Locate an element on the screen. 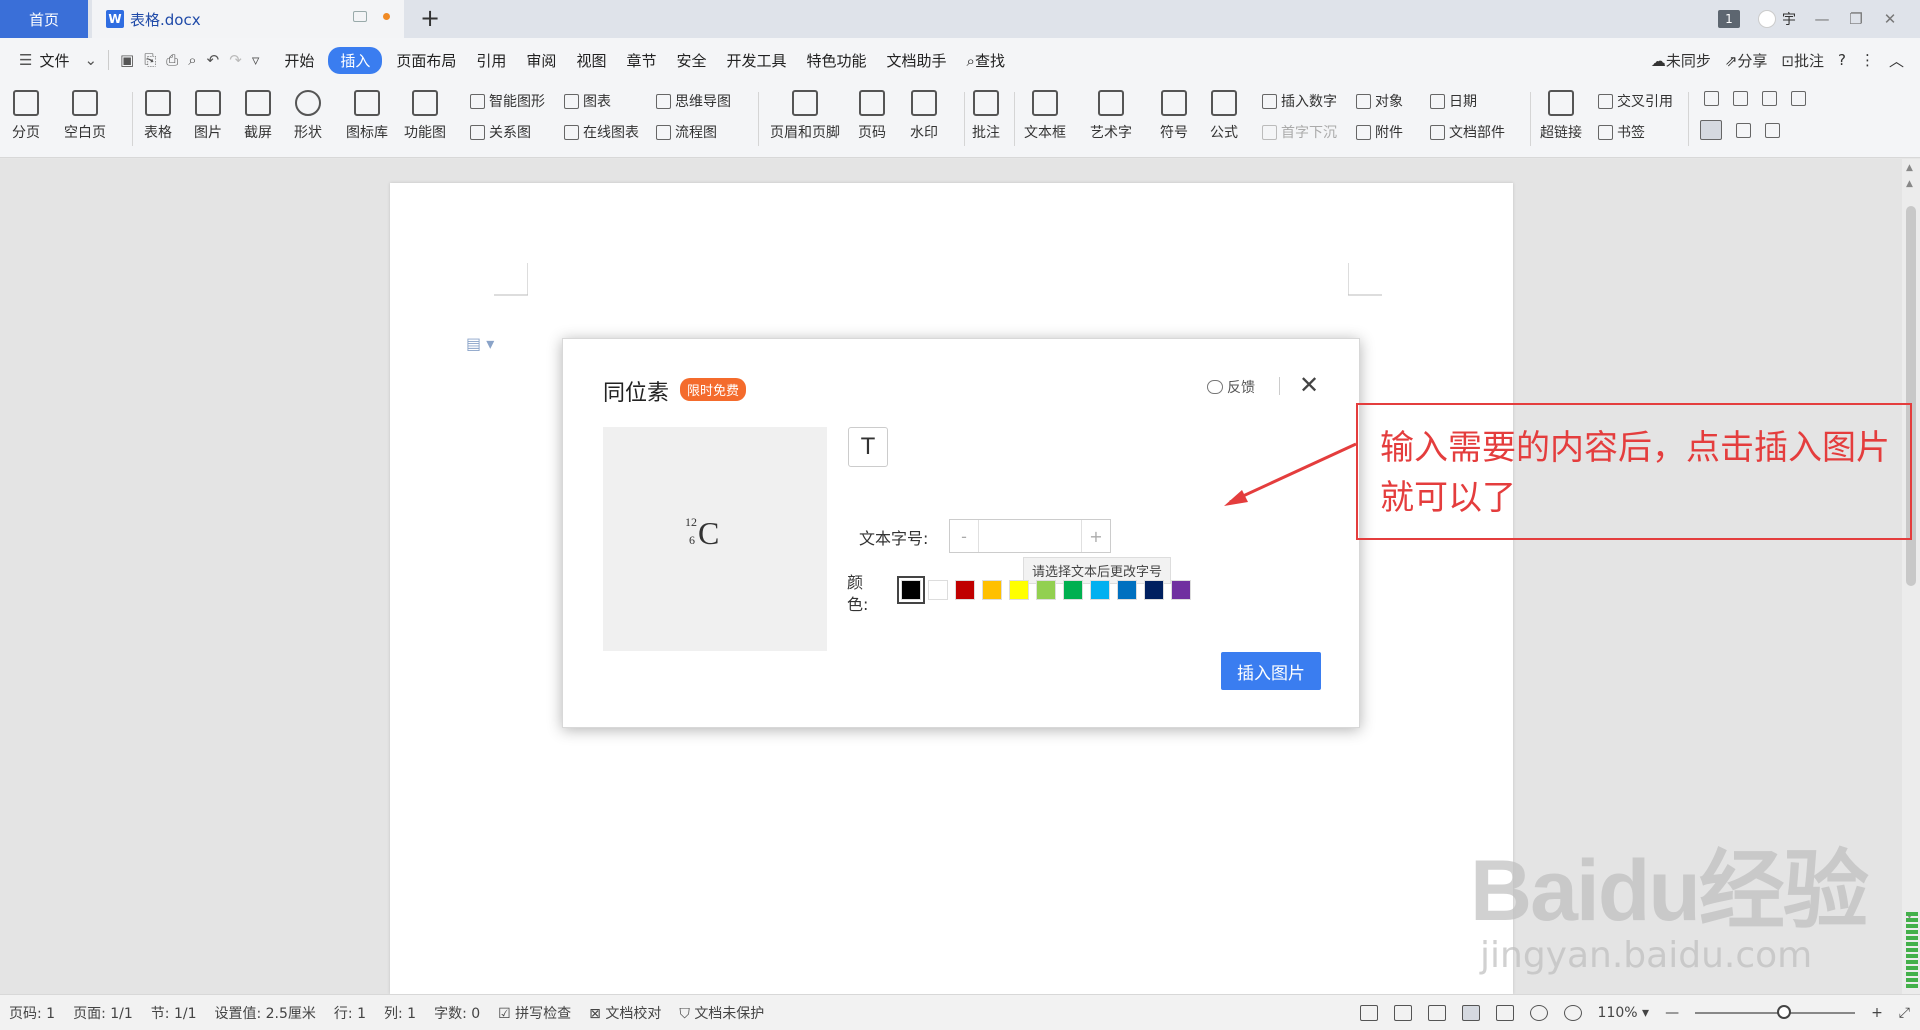 The image size is (1920, 1030). search-button: ⌕查找 is located at coordinates (986, 60).